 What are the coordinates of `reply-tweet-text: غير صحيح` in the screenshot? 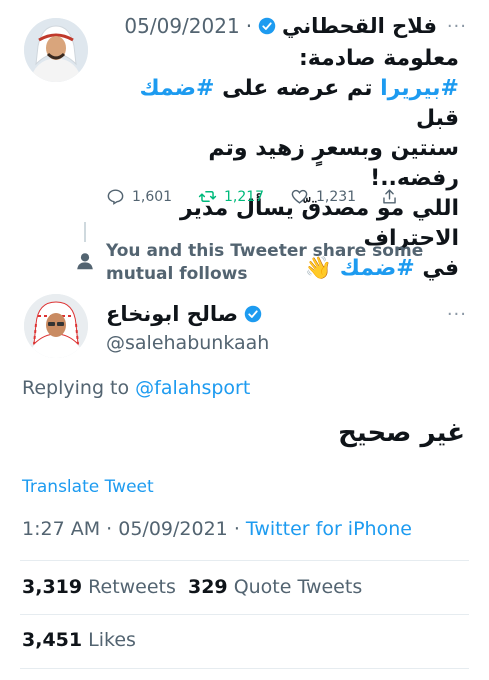 It's located at (401, 433).